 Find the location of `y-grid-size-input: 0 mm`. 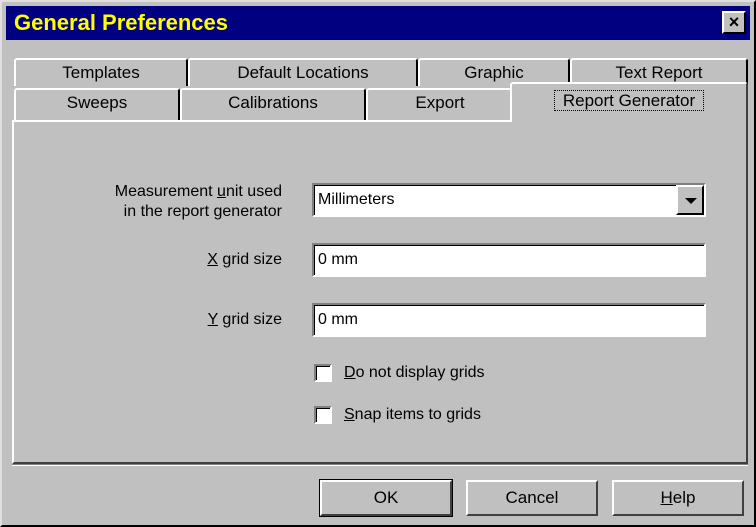

y-grid-size-input: 0 mm is located at coordinates (509, 320).